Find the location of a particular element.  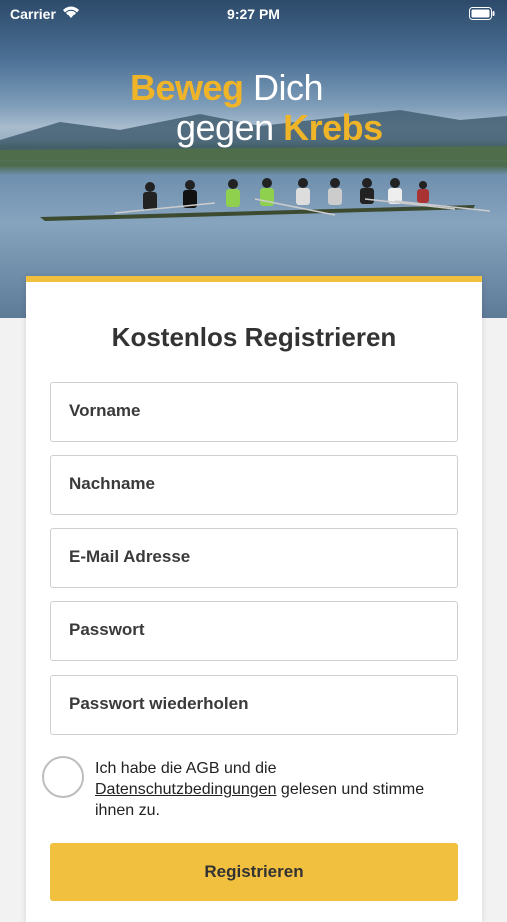

clock: 9:27 PM is located at coordinates (253, 14).